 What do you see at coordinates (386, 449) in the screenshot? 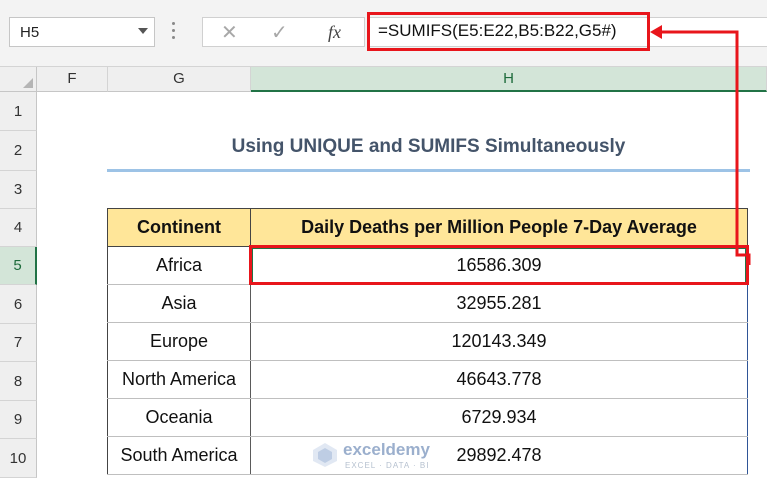
I see `watermark-brand: exceldemy` at bounding box center [386, 449].